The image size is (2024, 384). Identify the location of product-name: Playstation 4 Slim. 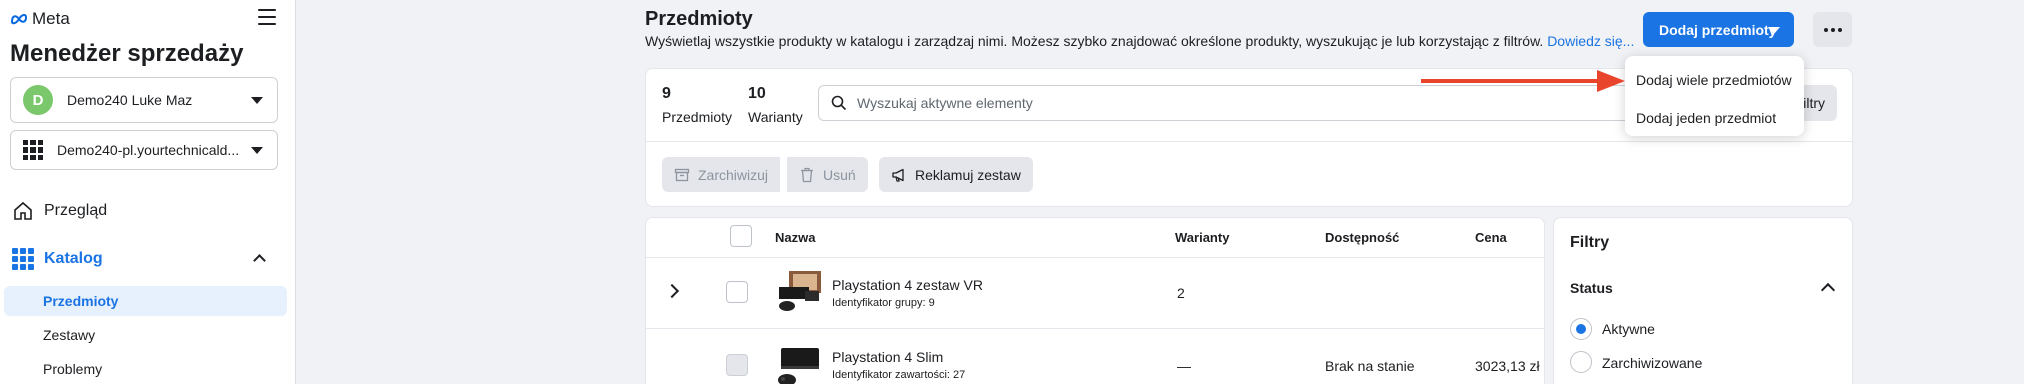
(887, 357).